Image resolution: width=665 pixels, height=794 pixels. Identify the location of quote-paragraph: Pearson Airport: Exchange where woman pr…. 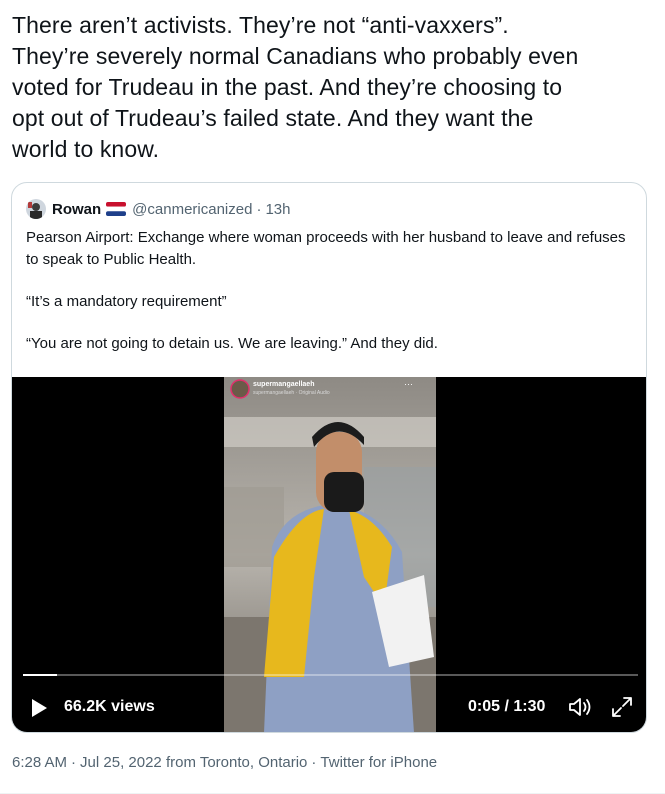
(326, 248).